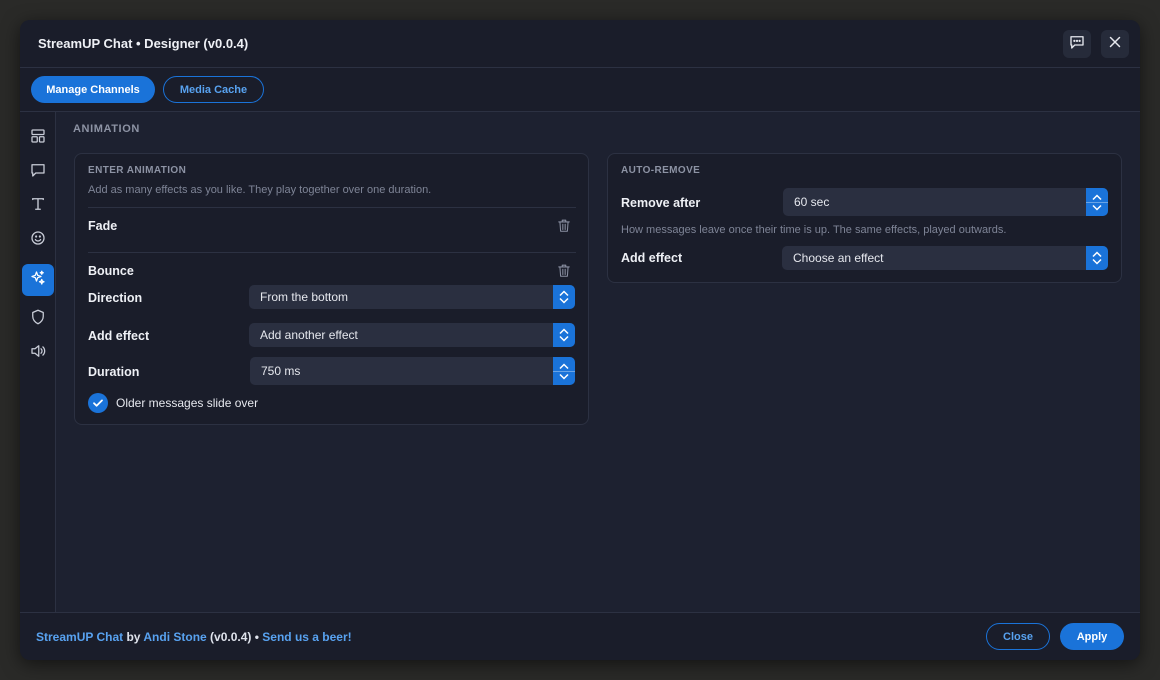  I want to click on duration-label: Duration, so click(114, 372).